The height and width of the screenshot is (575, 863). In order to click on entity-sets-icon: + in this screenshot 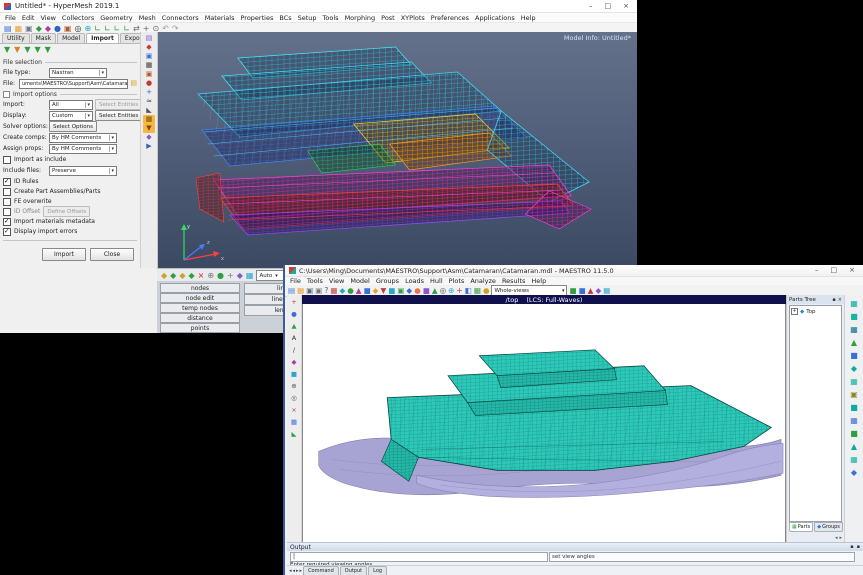, I will do `click(149, 92)`.